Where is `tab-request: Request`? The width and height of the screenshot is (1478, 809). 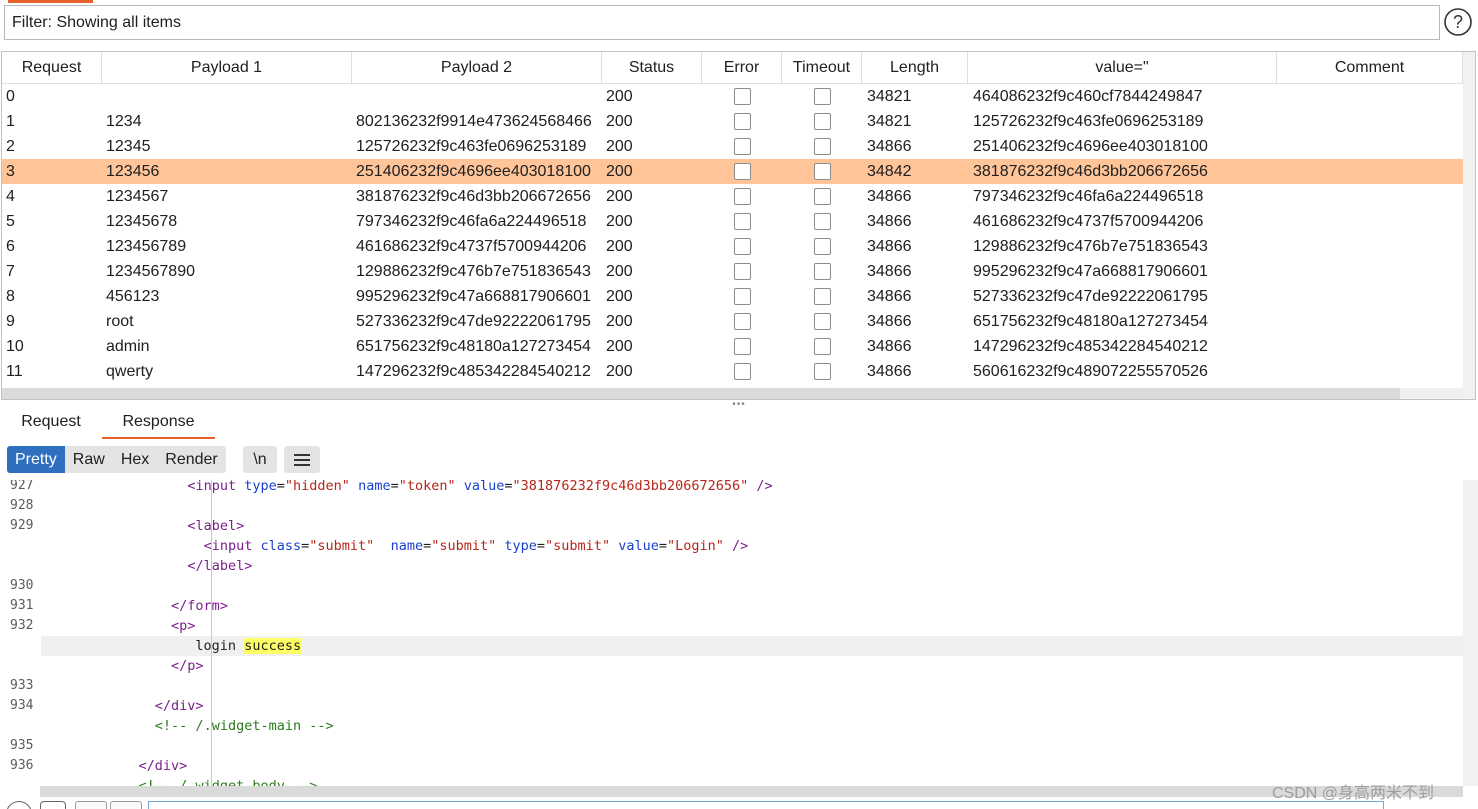 tab-request: Request is located at coordinates (51, 423).